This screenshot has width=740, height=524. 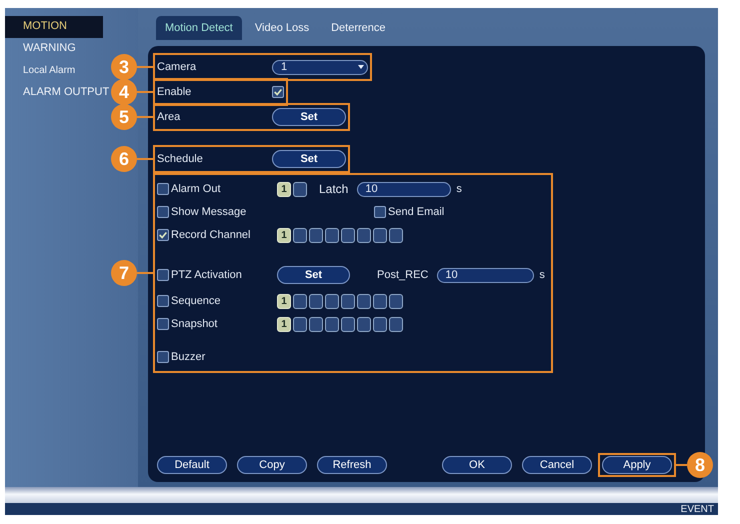 What do you see at coordinates (169, 117) in the screenshot?
I see `field-label: Area` at bounding box center [169, 117].